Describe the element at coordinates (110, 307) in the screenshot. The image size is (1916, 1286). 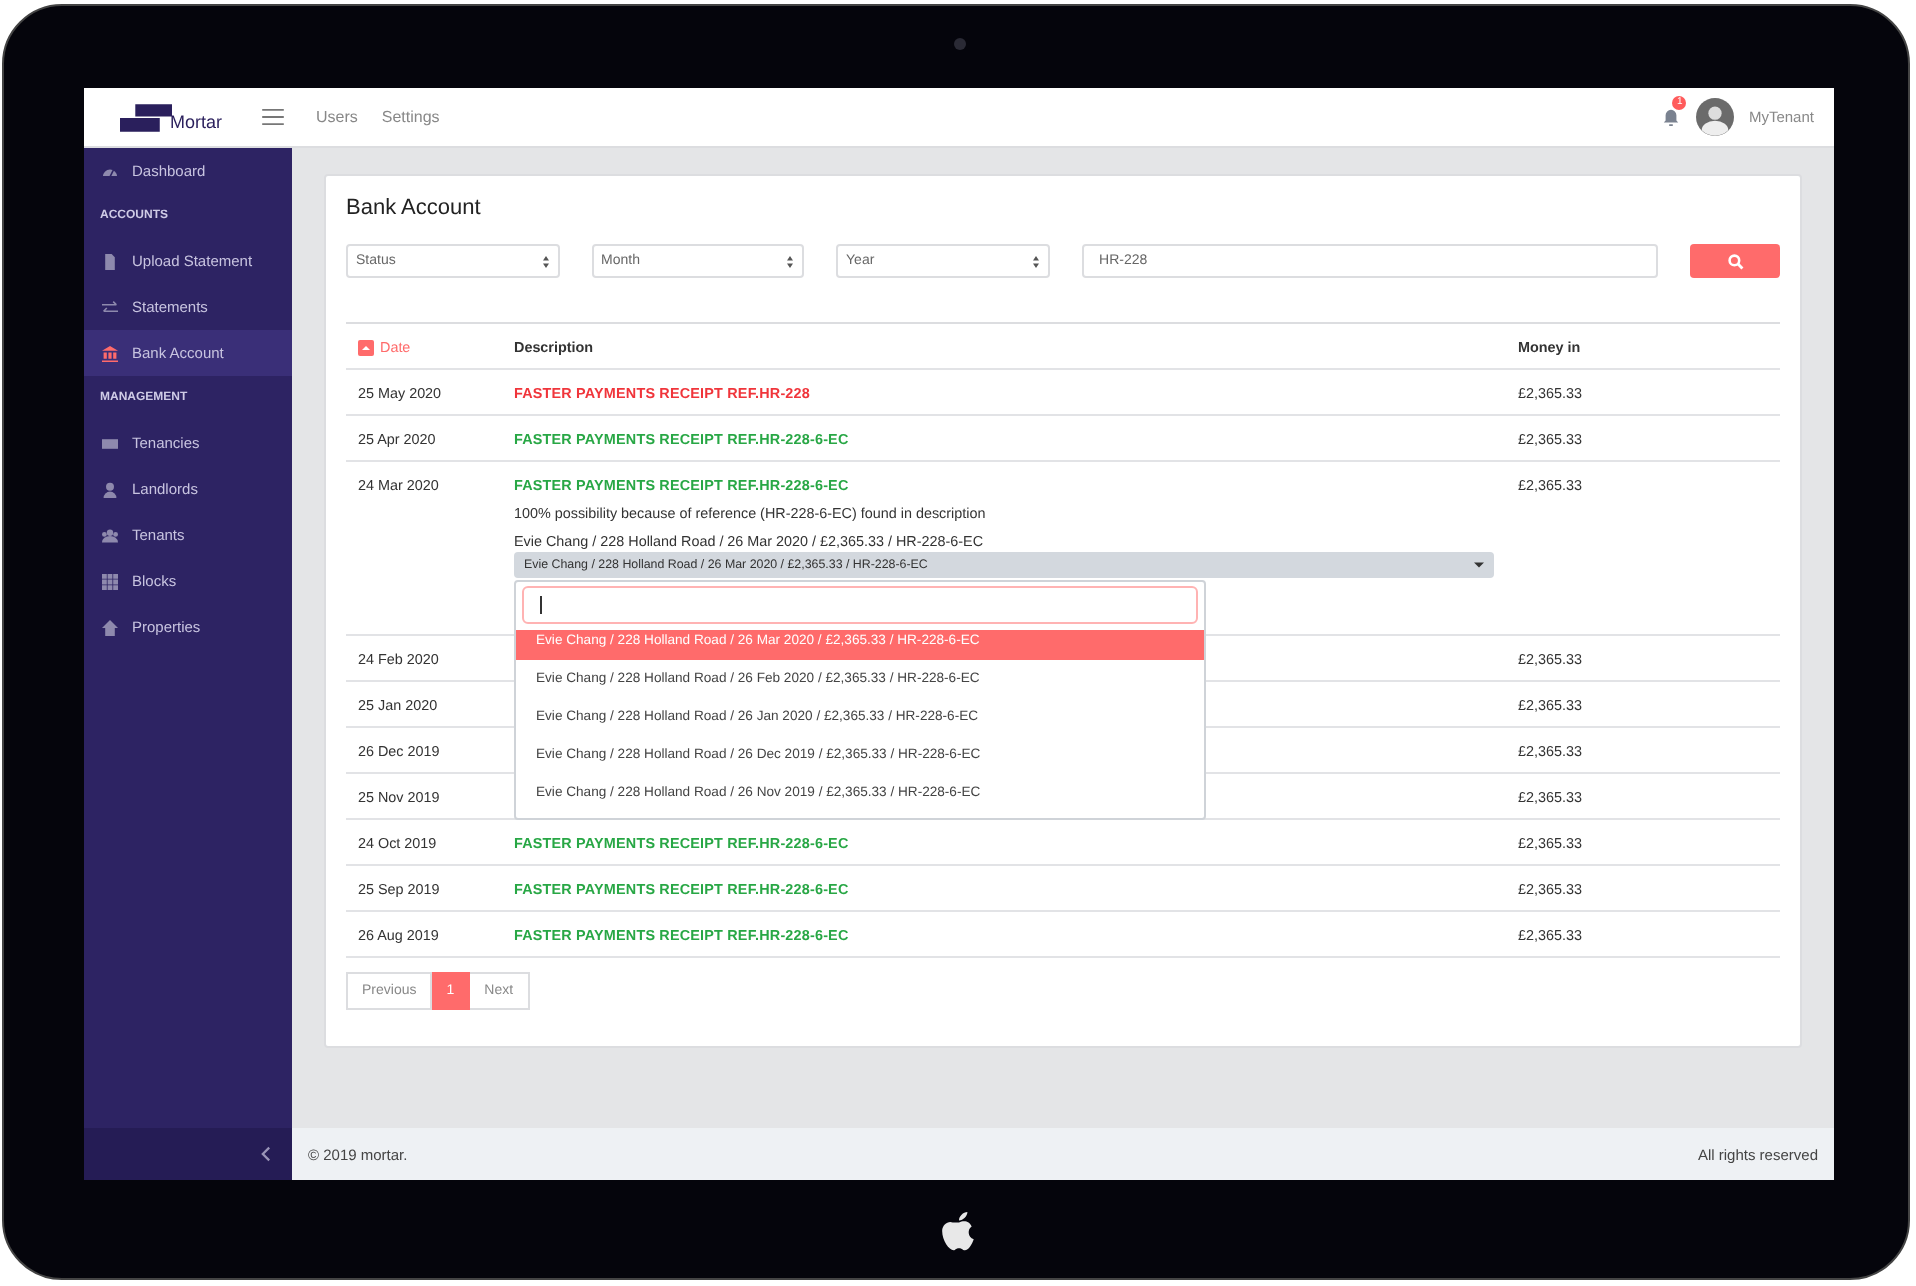
I see `arrows-icon` at that location.